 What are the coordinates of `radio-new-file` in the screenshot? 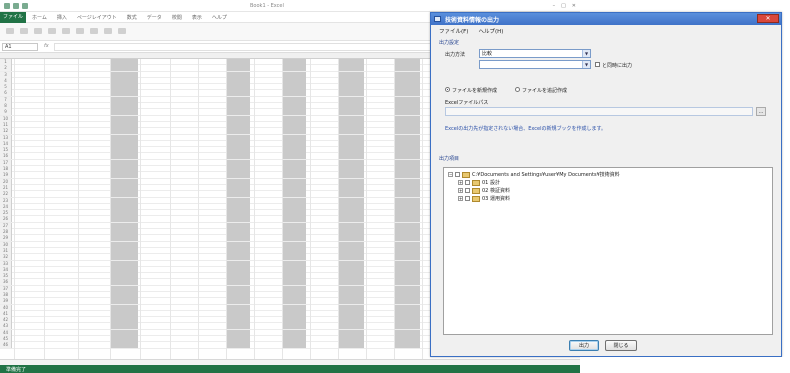 It's located at (447, 89).